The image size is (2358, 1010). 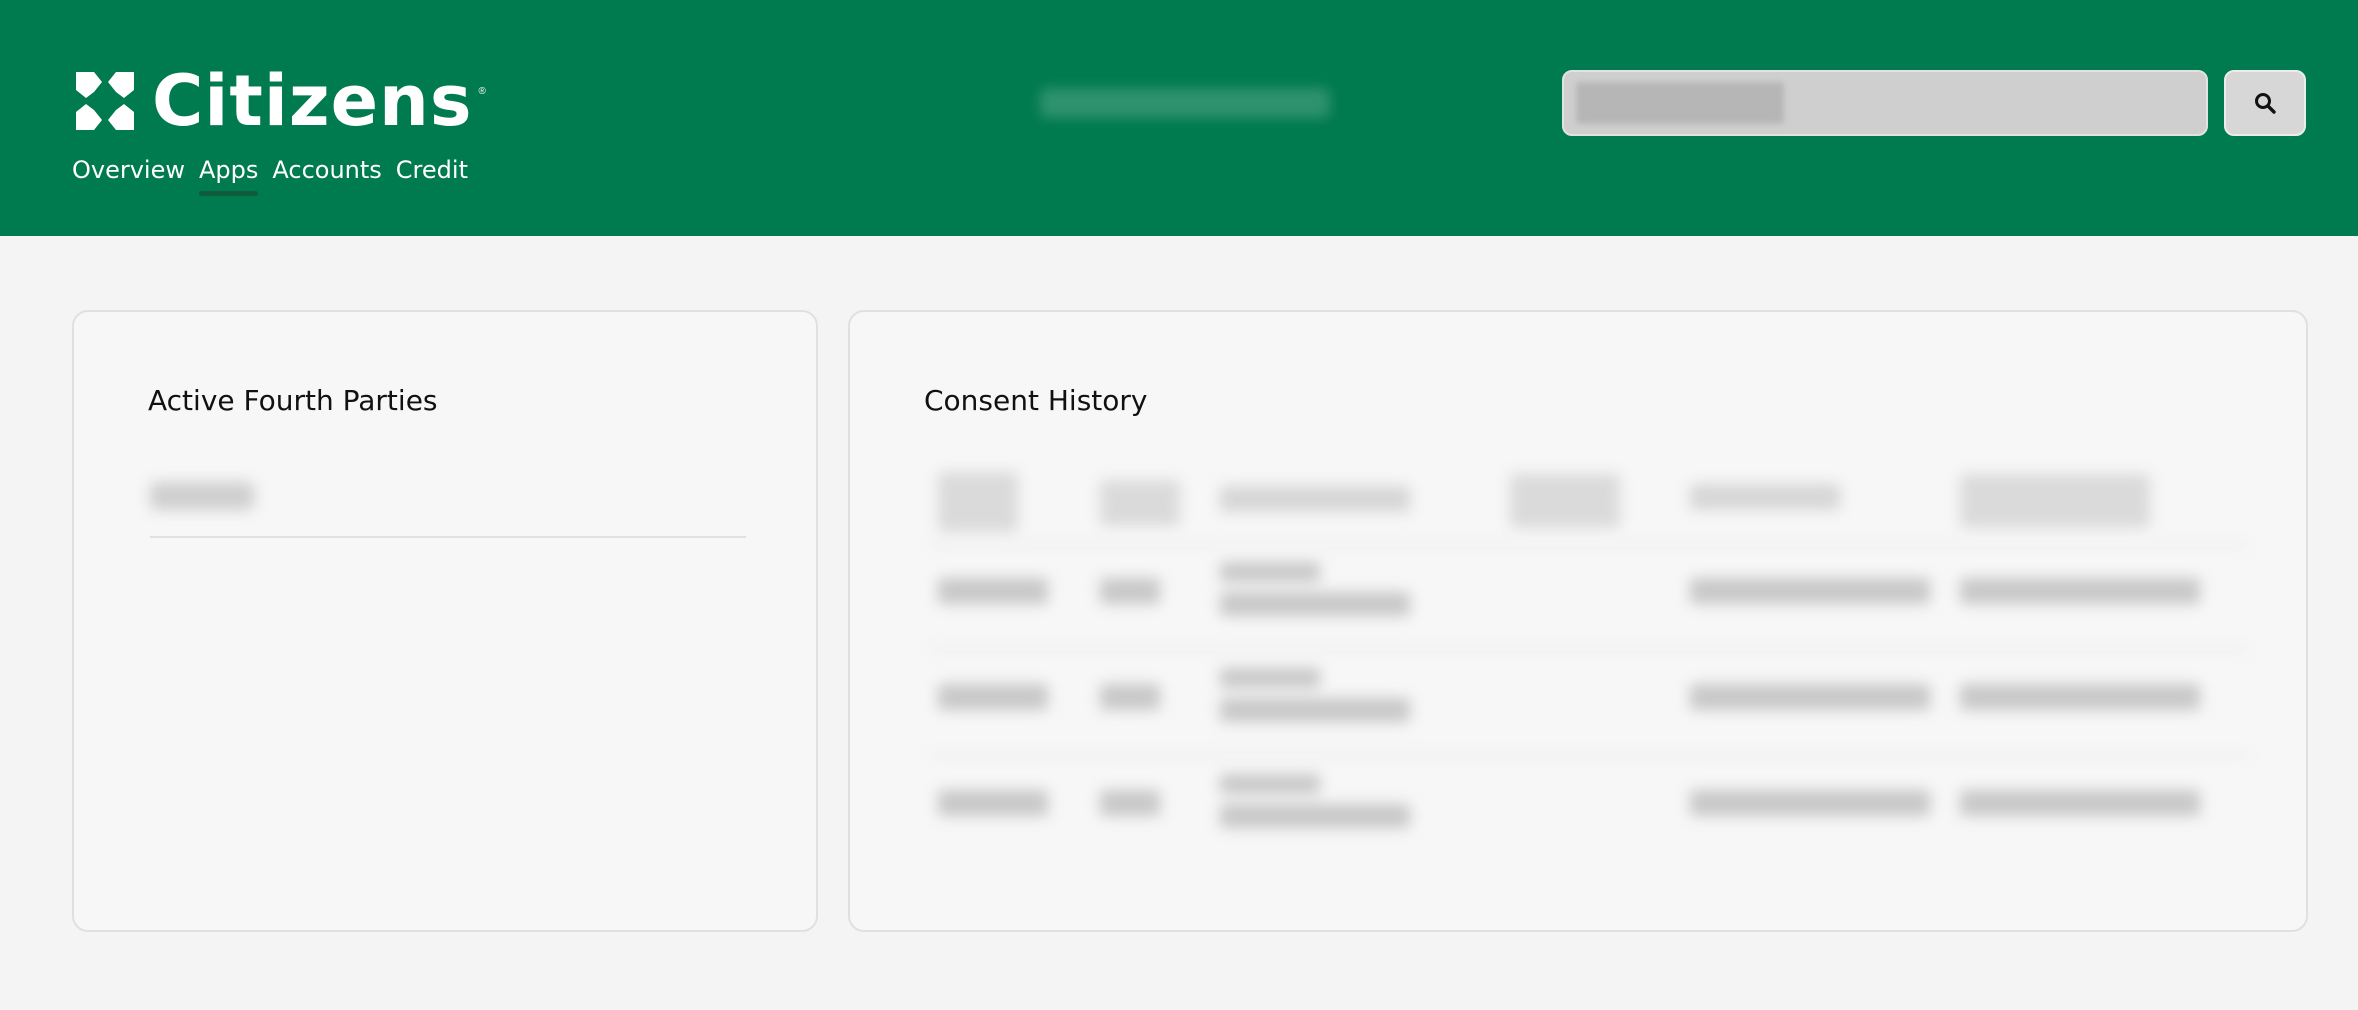 I want to click on nav-item-accounts: Accounts, so click(x=326, y=175).